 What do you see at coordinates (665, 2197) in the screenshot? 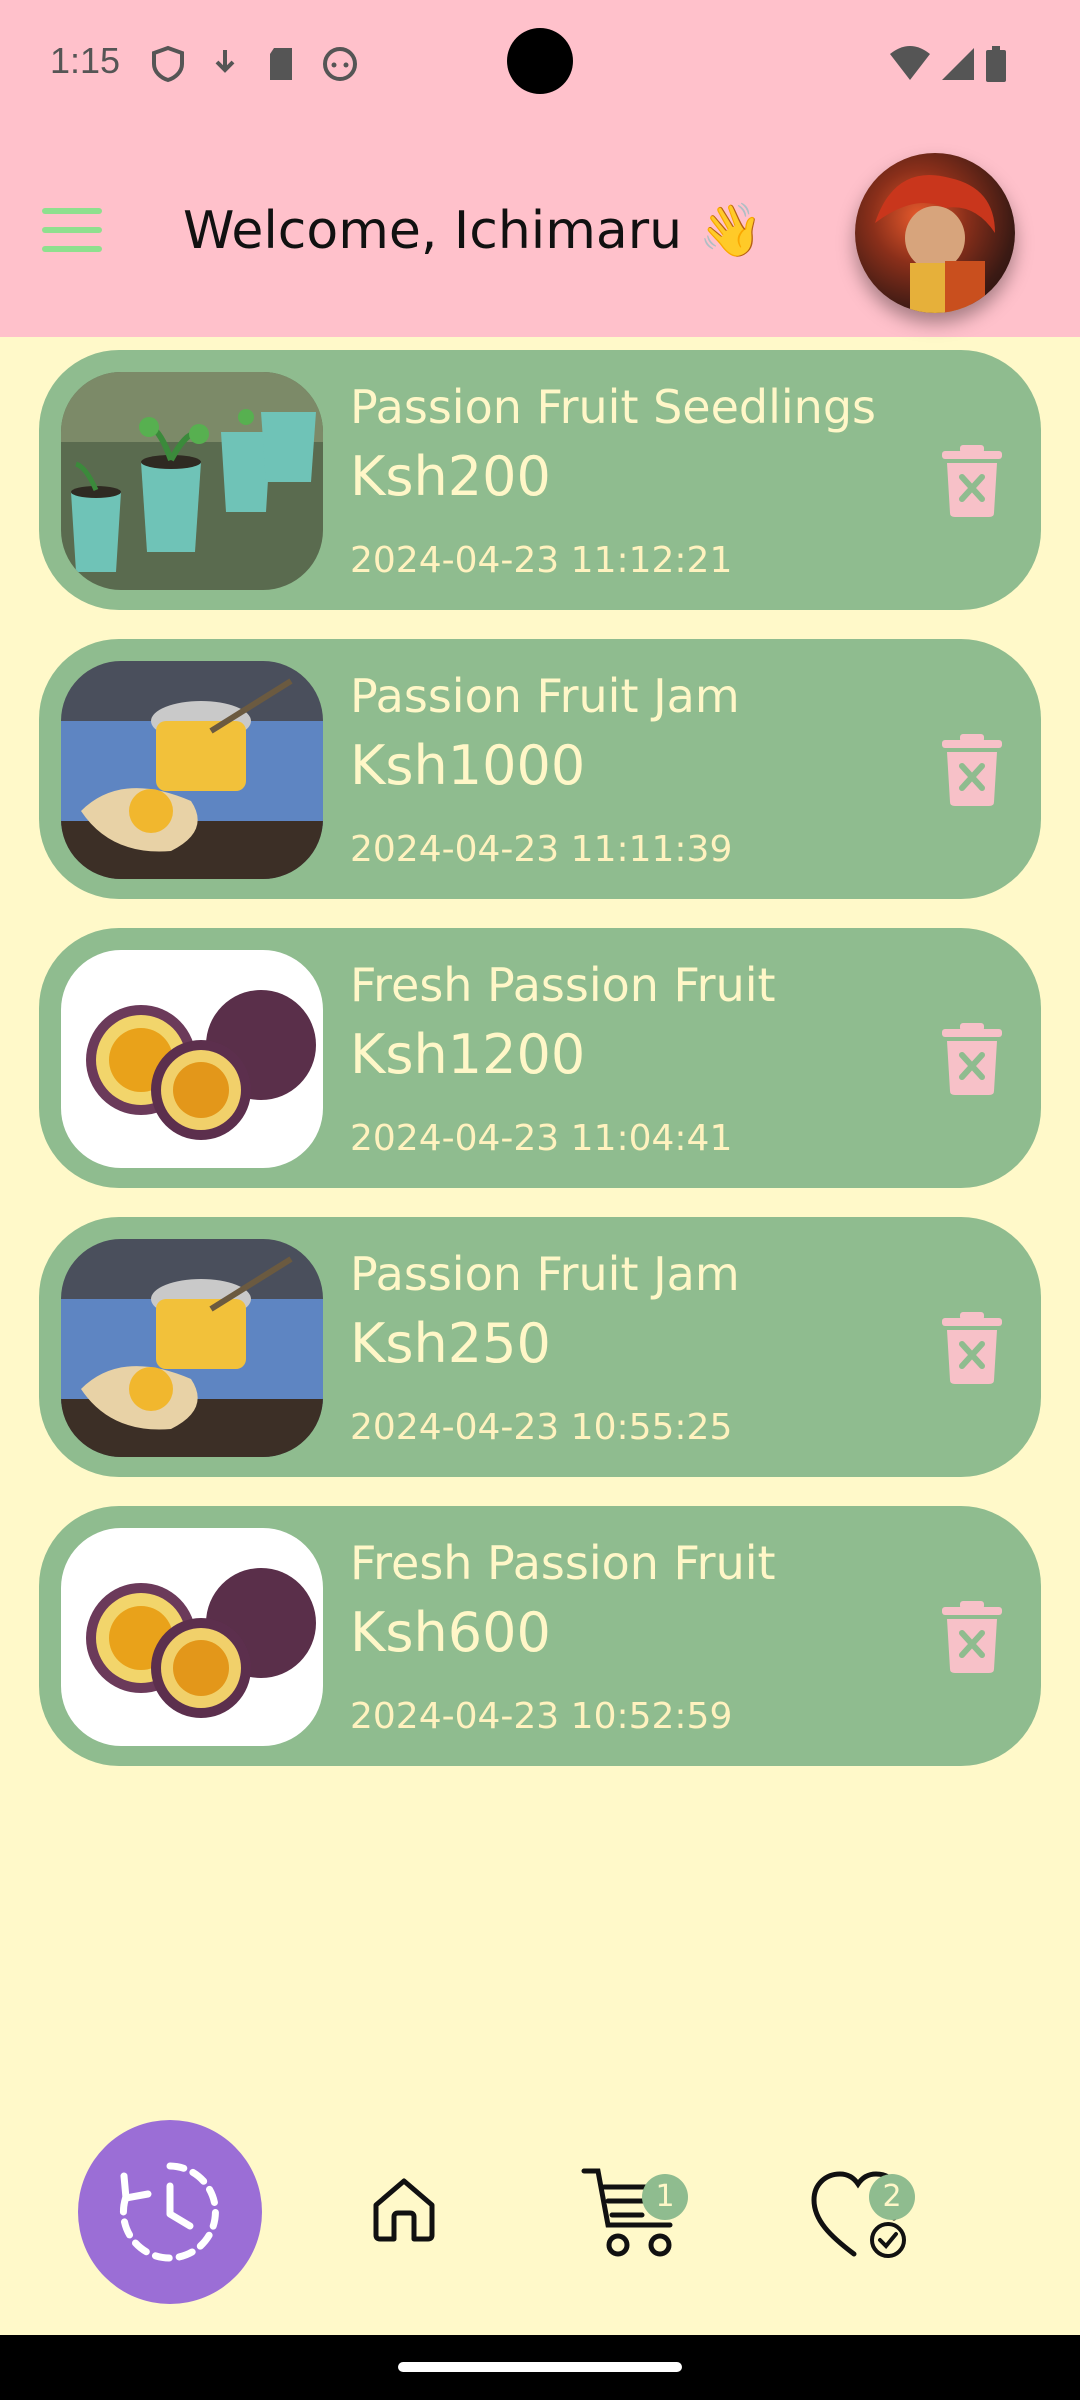
I see `cart-badge: 1` at bounding box center [665, 2197].